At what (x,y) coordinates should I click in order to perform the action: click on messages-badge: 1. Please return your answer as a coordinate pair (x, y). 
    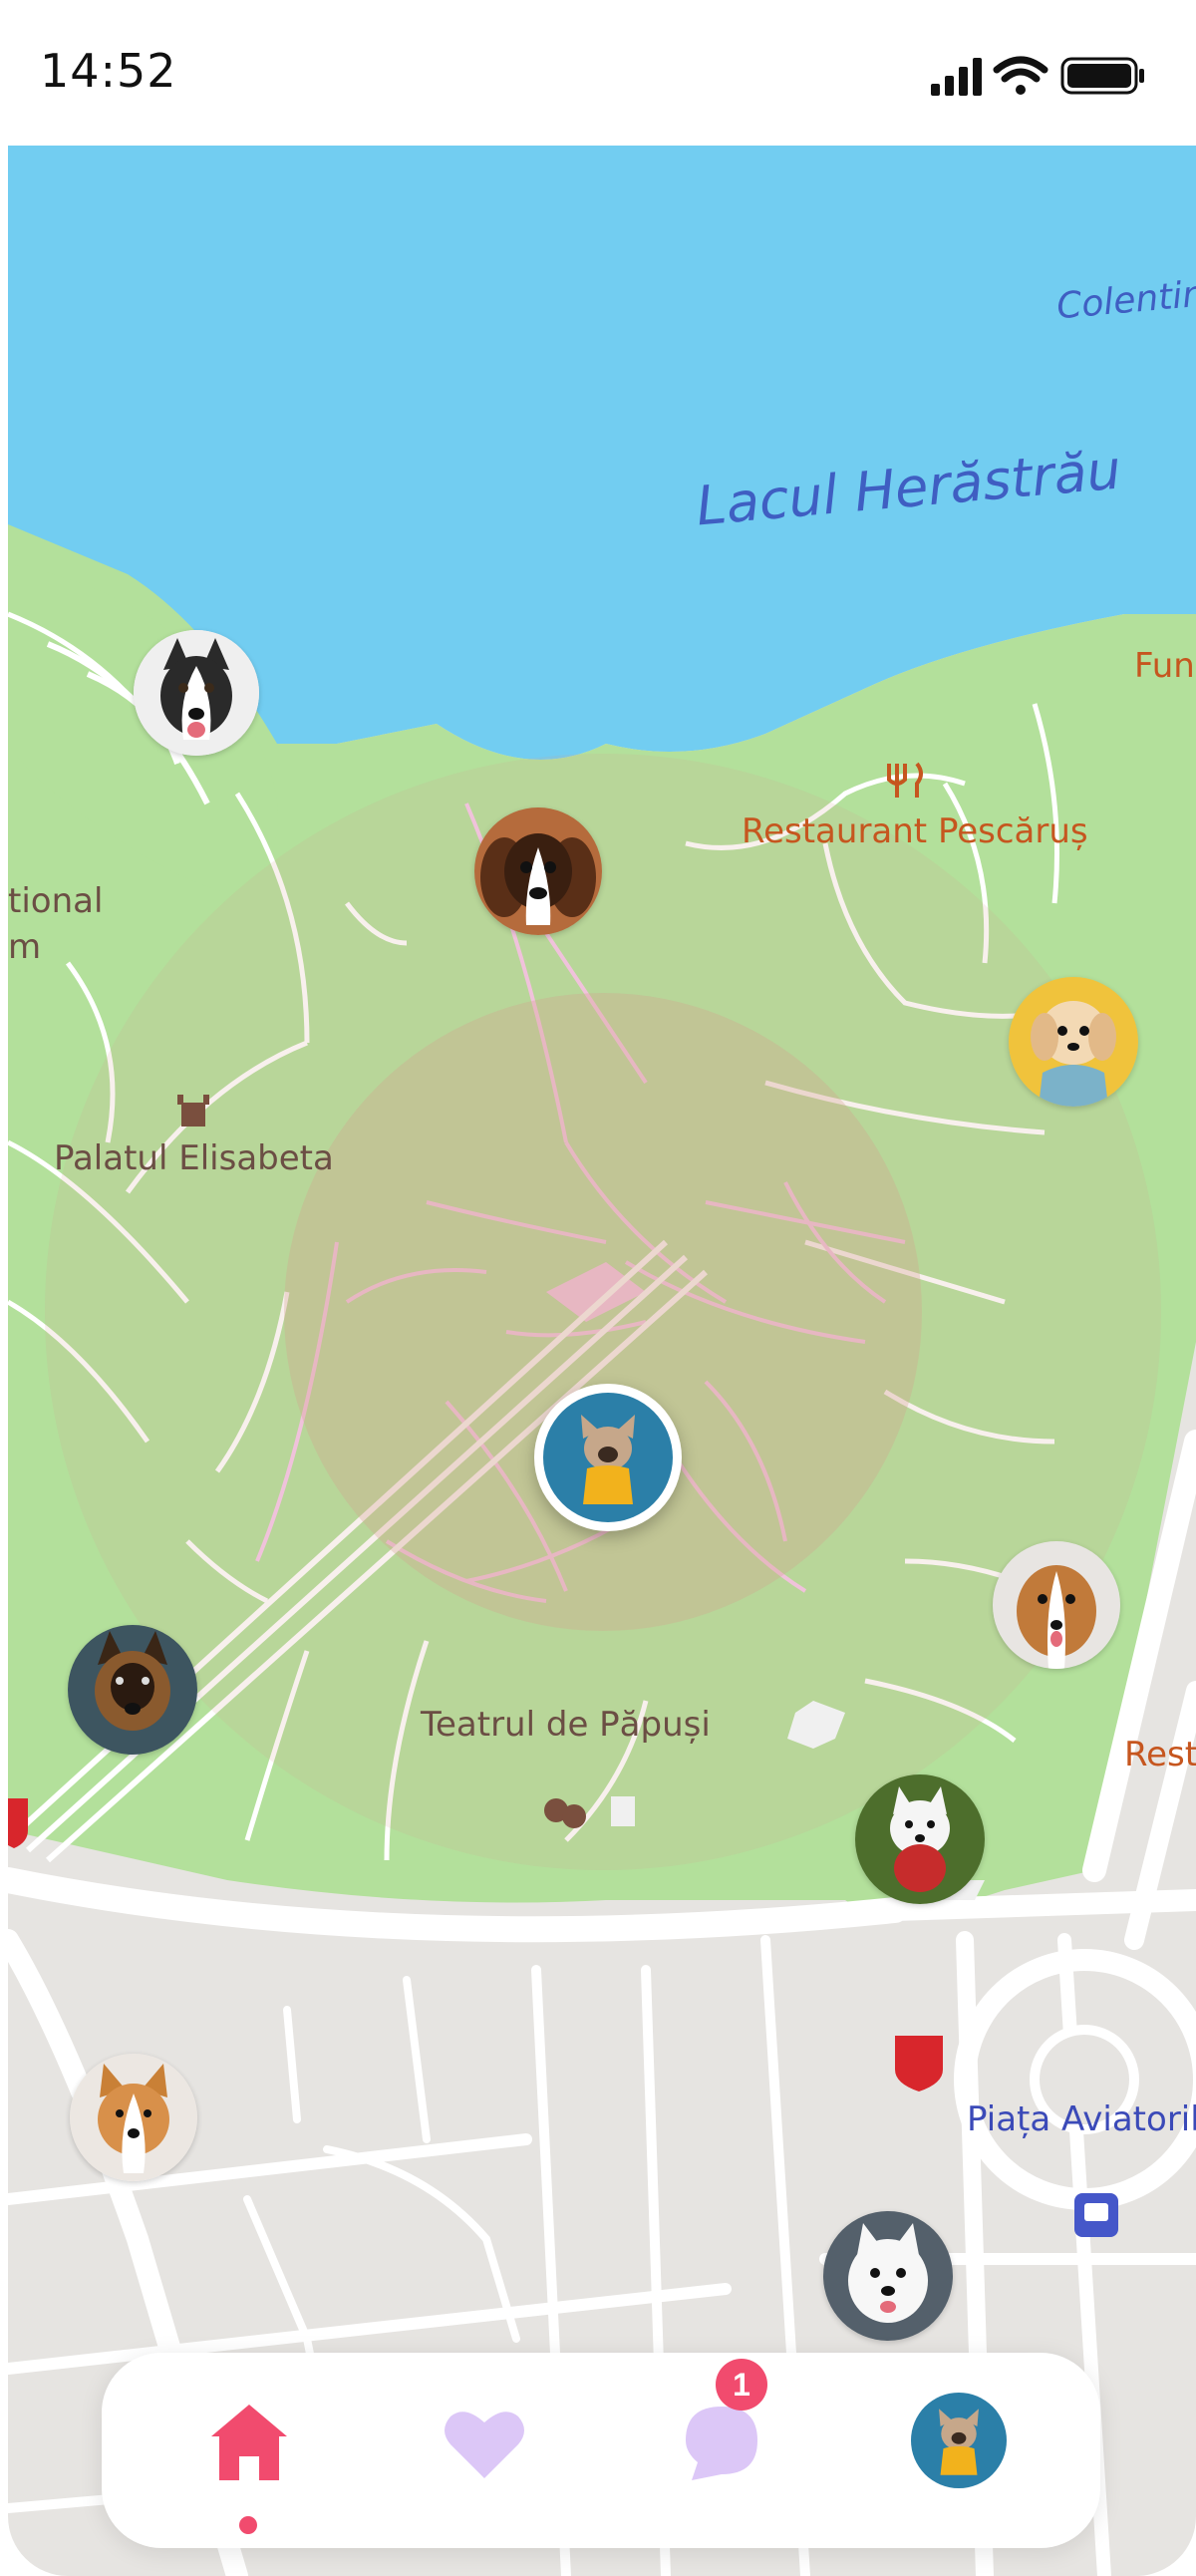
    Looking at the image, I should click on (742, 2385).